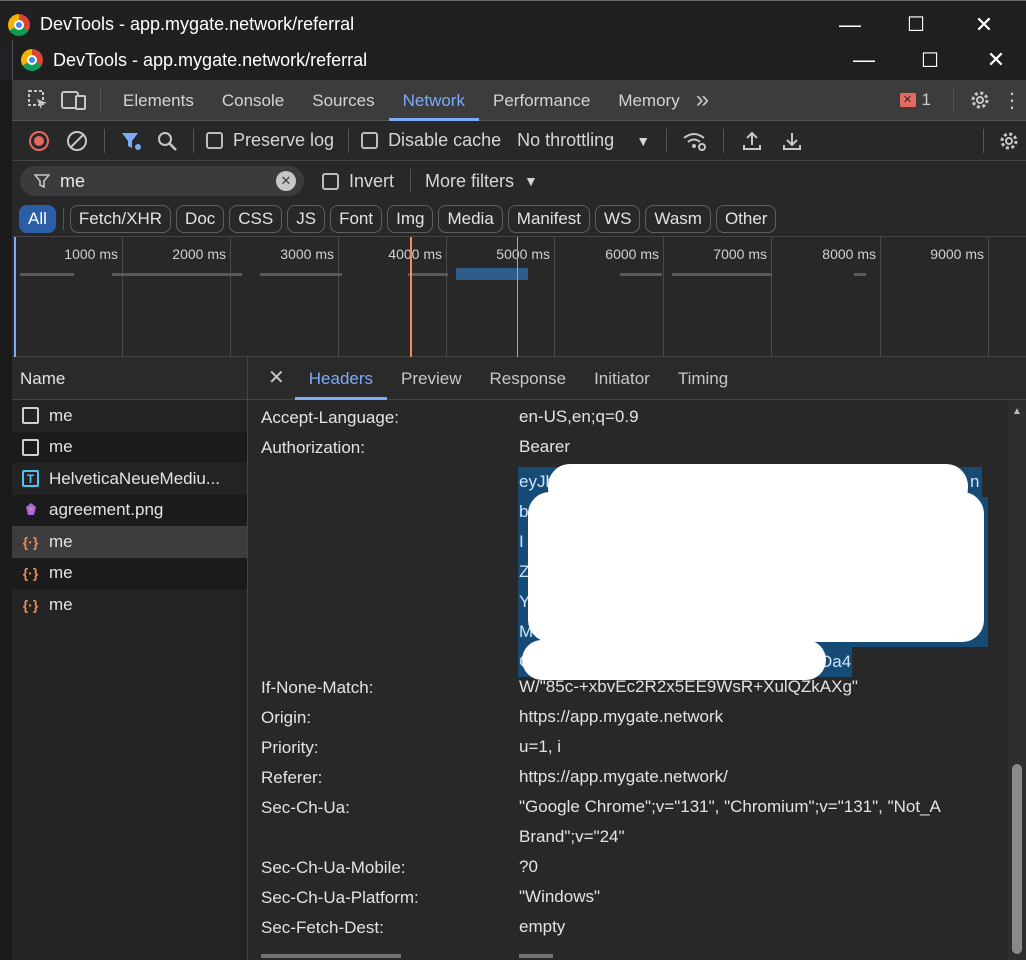 Image resolution: width=1026 pixels, height=960 pixels. What do you see at coordinates (703, 378) in the screenshot?
I see `tab-timing: Timing` at bounding box center [703, 378].